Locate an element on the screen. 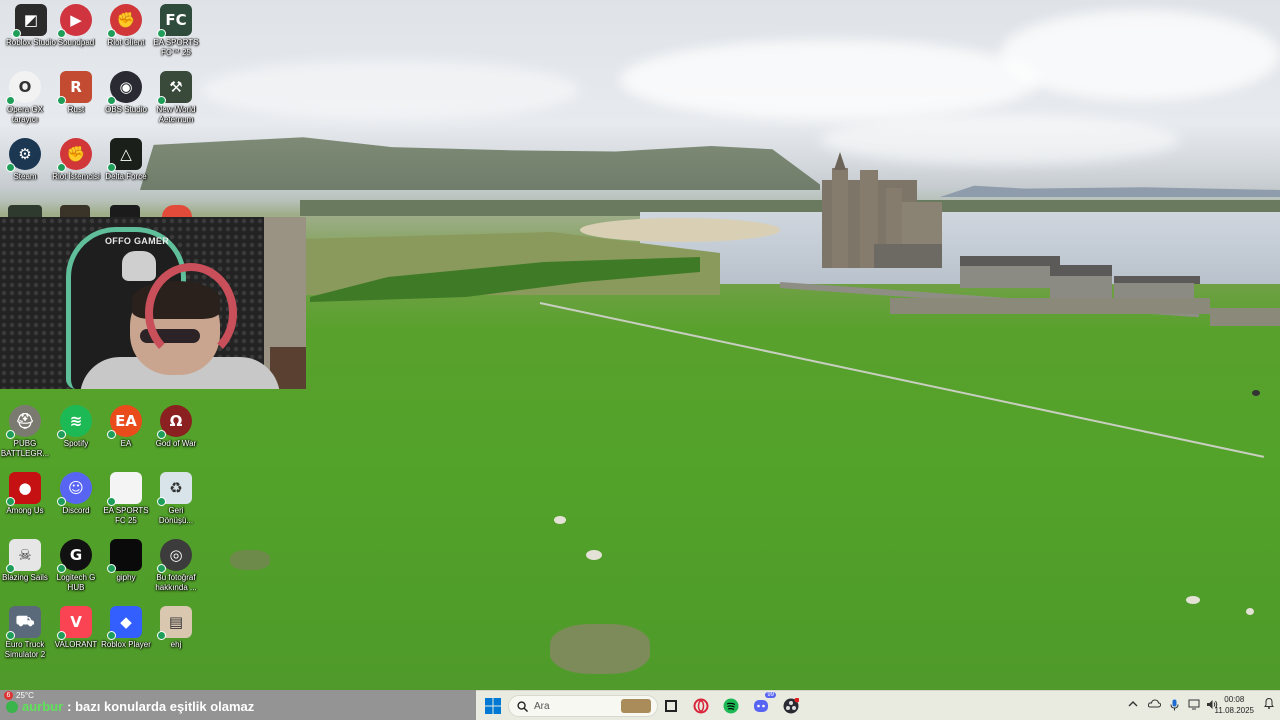 This screenshot has width=1280, height=720. desktop-icon-label: Among Us is located at coordinates (25, 510).